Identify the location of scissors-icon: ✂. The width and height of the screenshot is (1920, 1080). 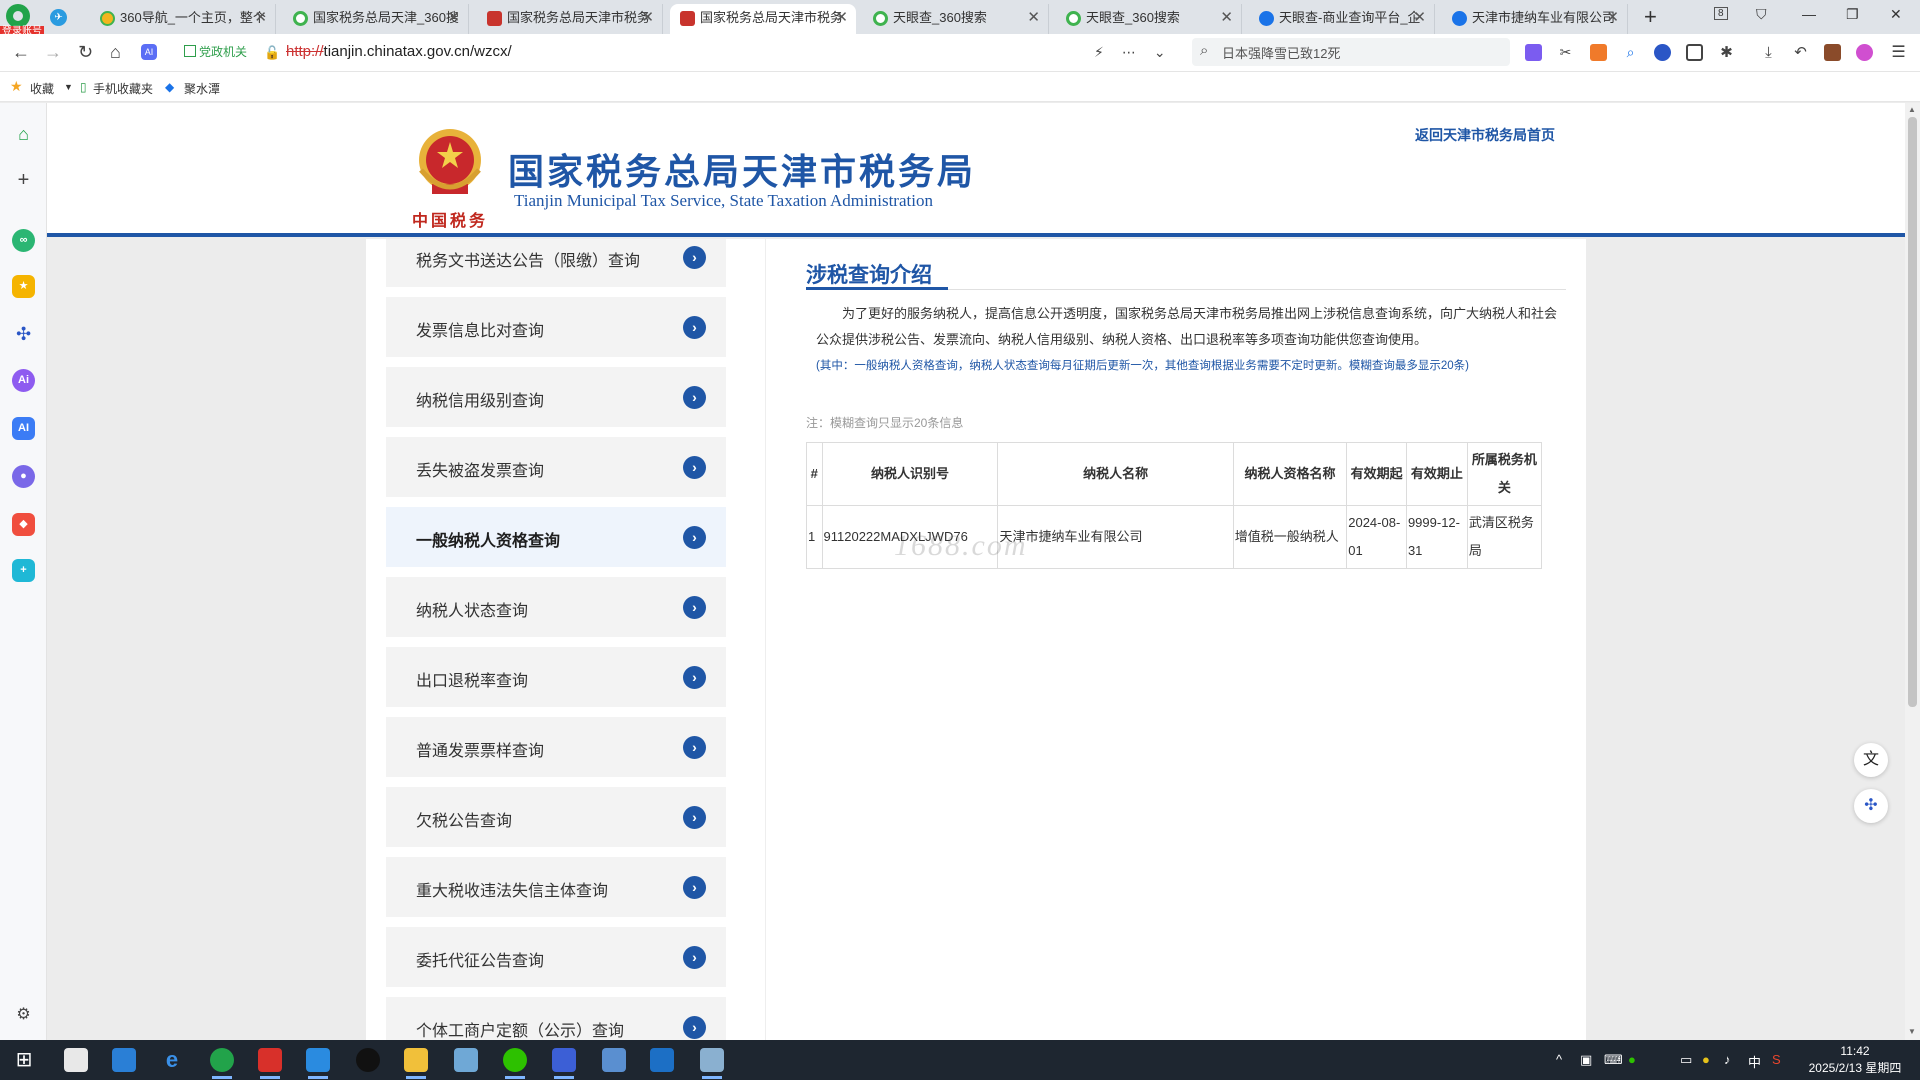
(1565, 52).